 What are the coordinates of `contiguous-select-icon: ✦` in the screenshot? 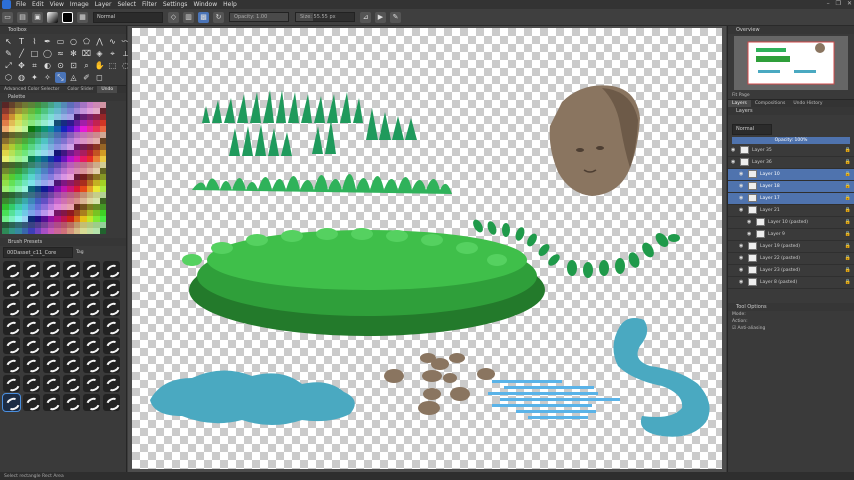 It's located at (34, 77).